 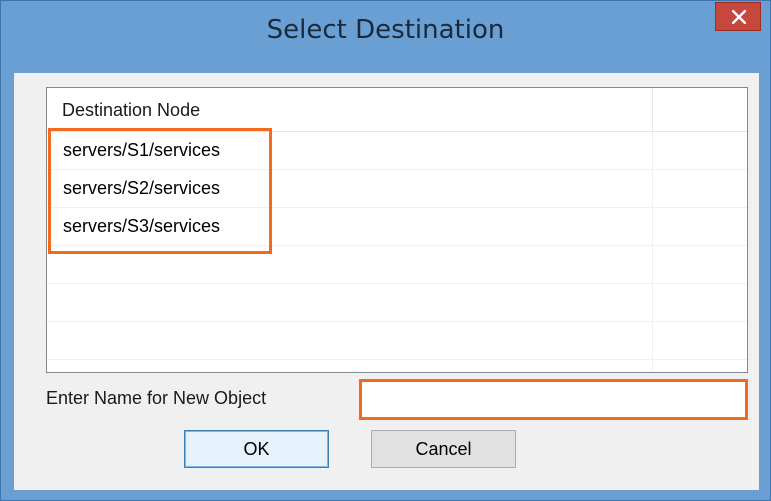 I want to click on dialog-title: Select Destination, so click(x=385, y=30).